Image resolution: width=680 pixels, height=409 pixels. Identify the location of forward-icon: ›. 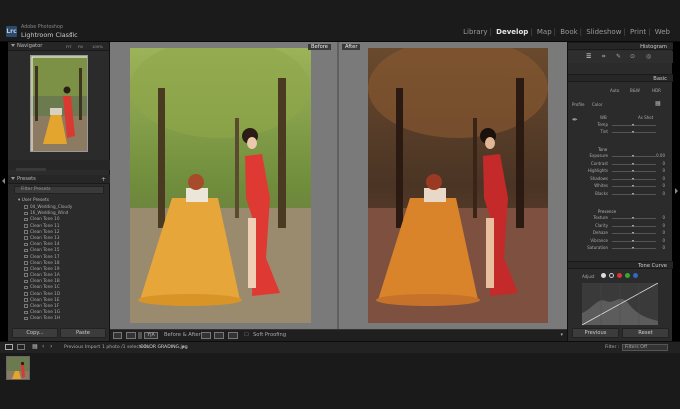
(51, 346).